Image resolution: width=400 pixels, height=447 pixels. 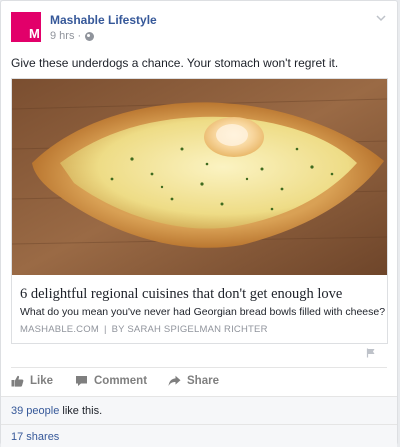 What do you see at coordinates (34, 33) in the screenshot?
I see `avatar-letter: M` at bounding box center [34, 33].